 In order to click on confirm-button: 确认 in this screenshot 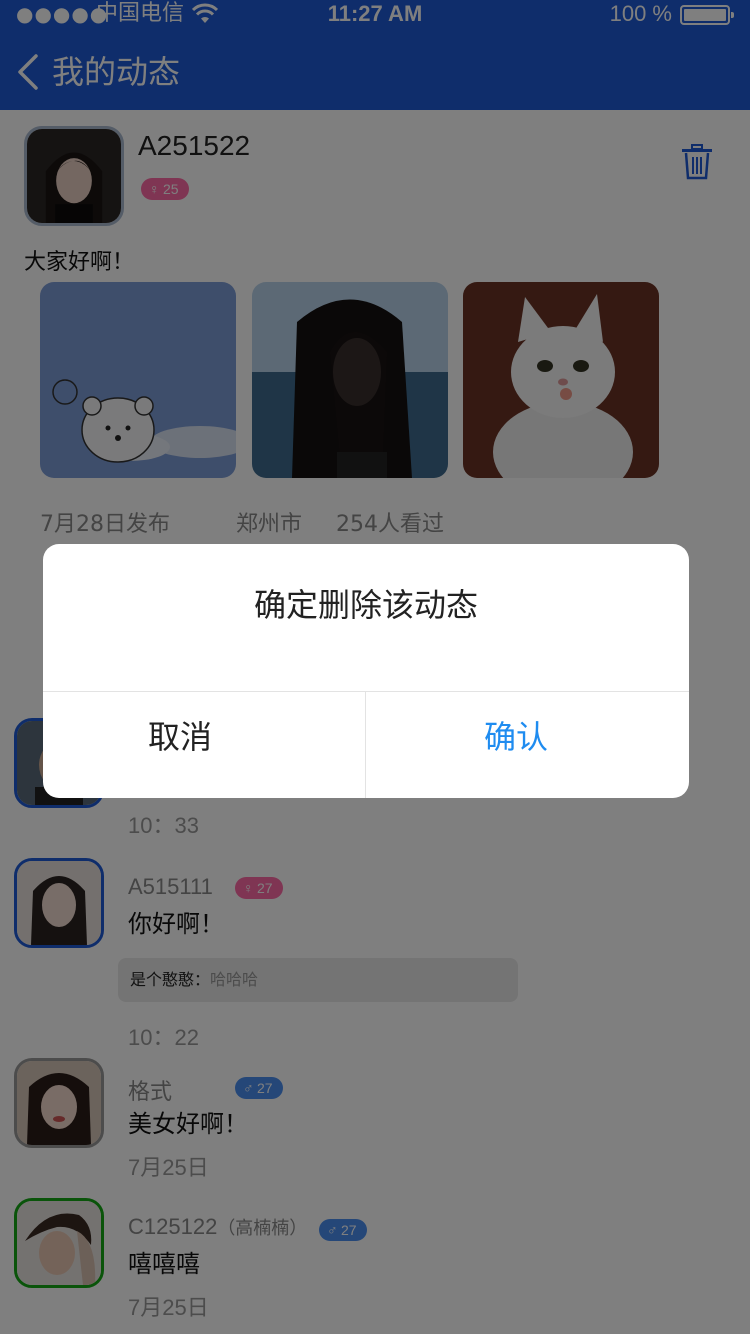, I will do `click(516, 745)`.